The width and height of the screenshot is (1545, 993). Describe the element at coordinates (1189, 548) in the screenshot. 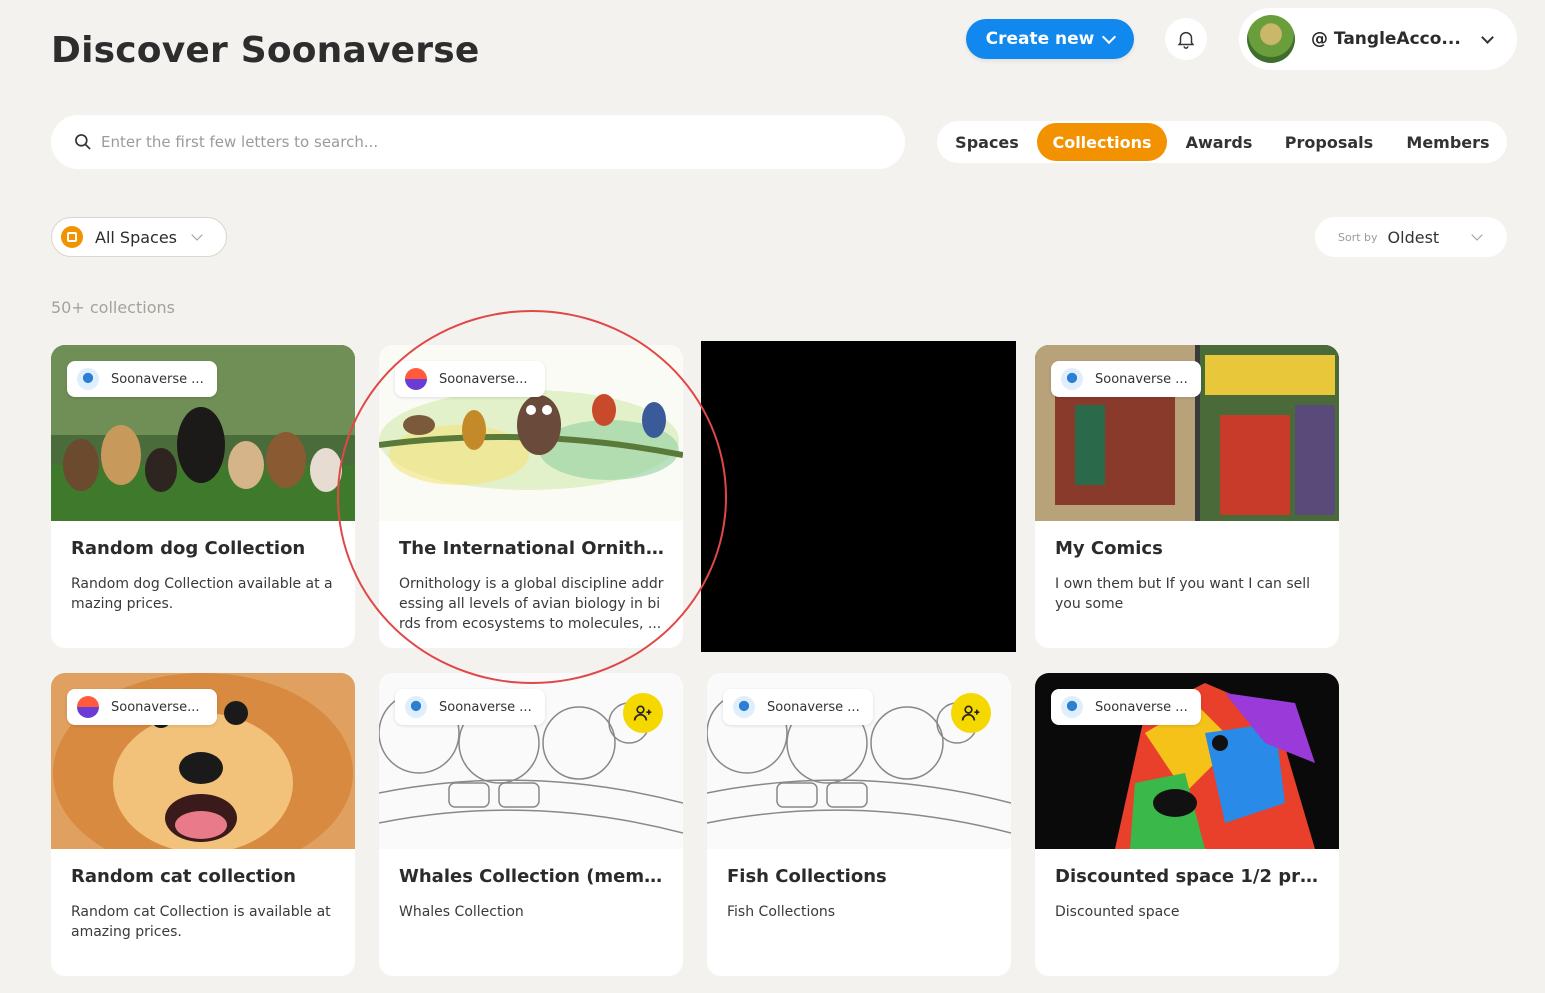

I see `collection-title: My Comics` at that location.